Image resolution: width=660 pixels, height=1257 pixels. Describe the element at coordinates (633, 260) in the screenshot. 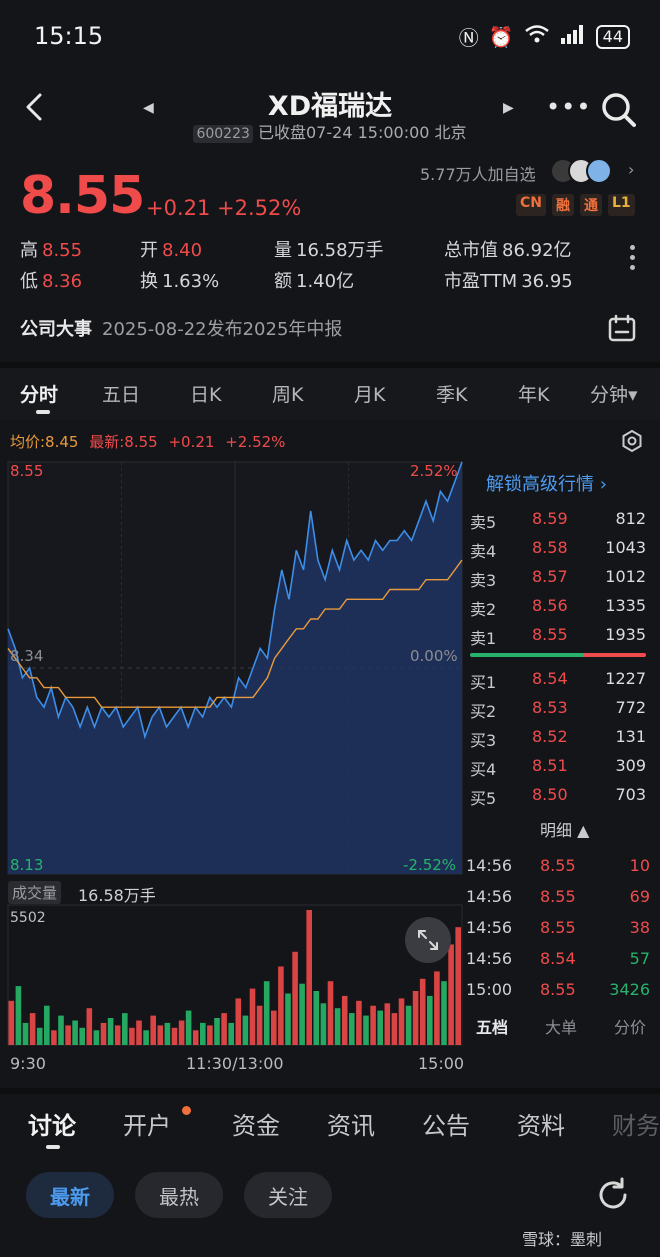

I see `vertical-more-icon` at that location.